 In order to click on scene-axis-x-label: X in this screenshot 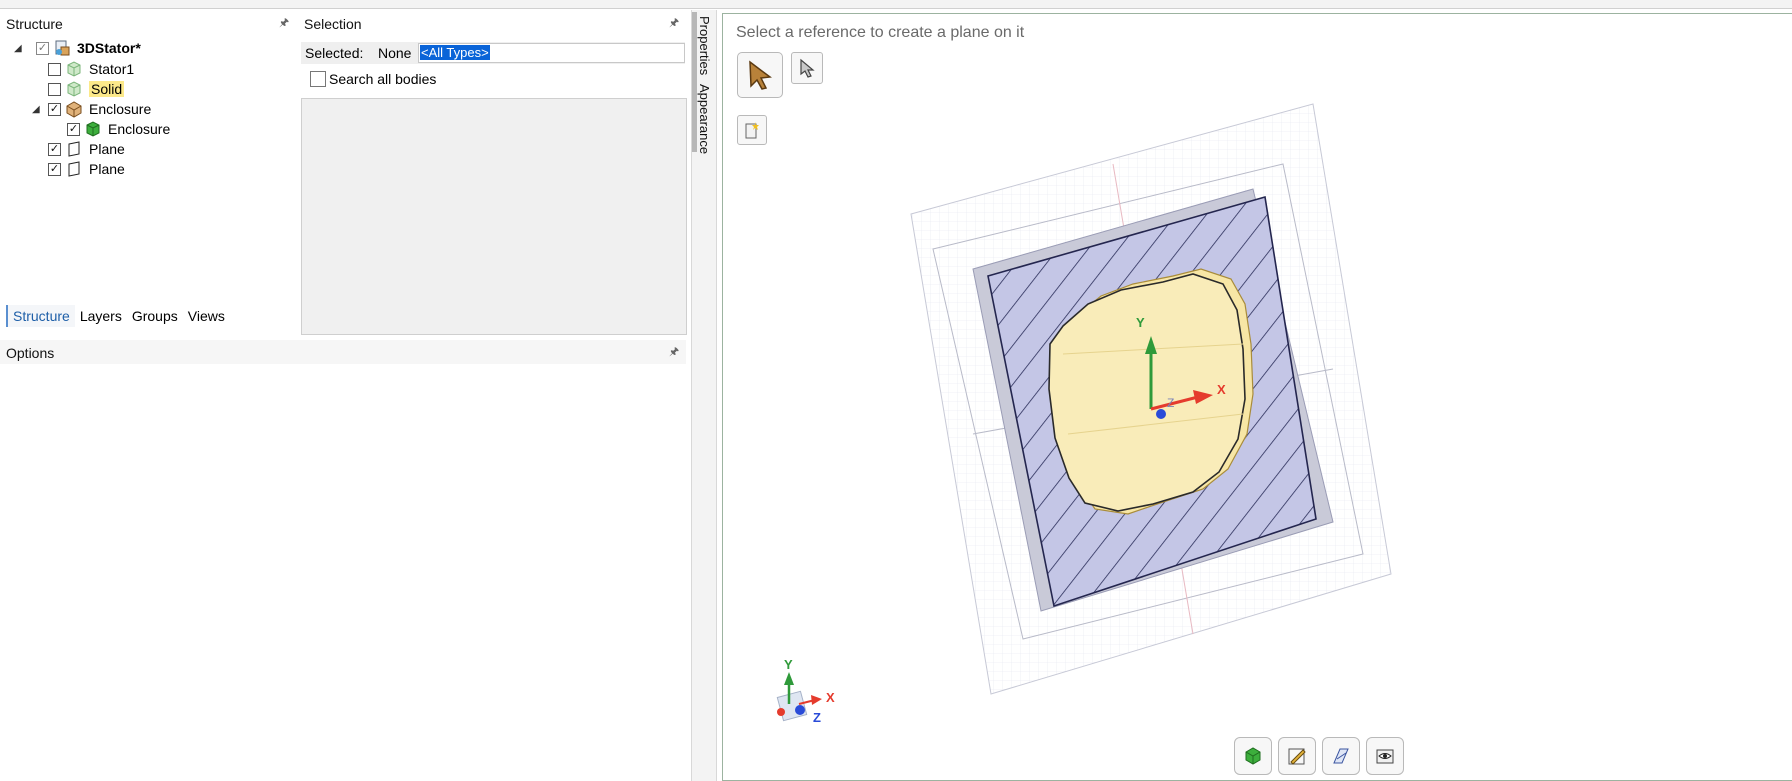, I will do `click(1221, 389)`.